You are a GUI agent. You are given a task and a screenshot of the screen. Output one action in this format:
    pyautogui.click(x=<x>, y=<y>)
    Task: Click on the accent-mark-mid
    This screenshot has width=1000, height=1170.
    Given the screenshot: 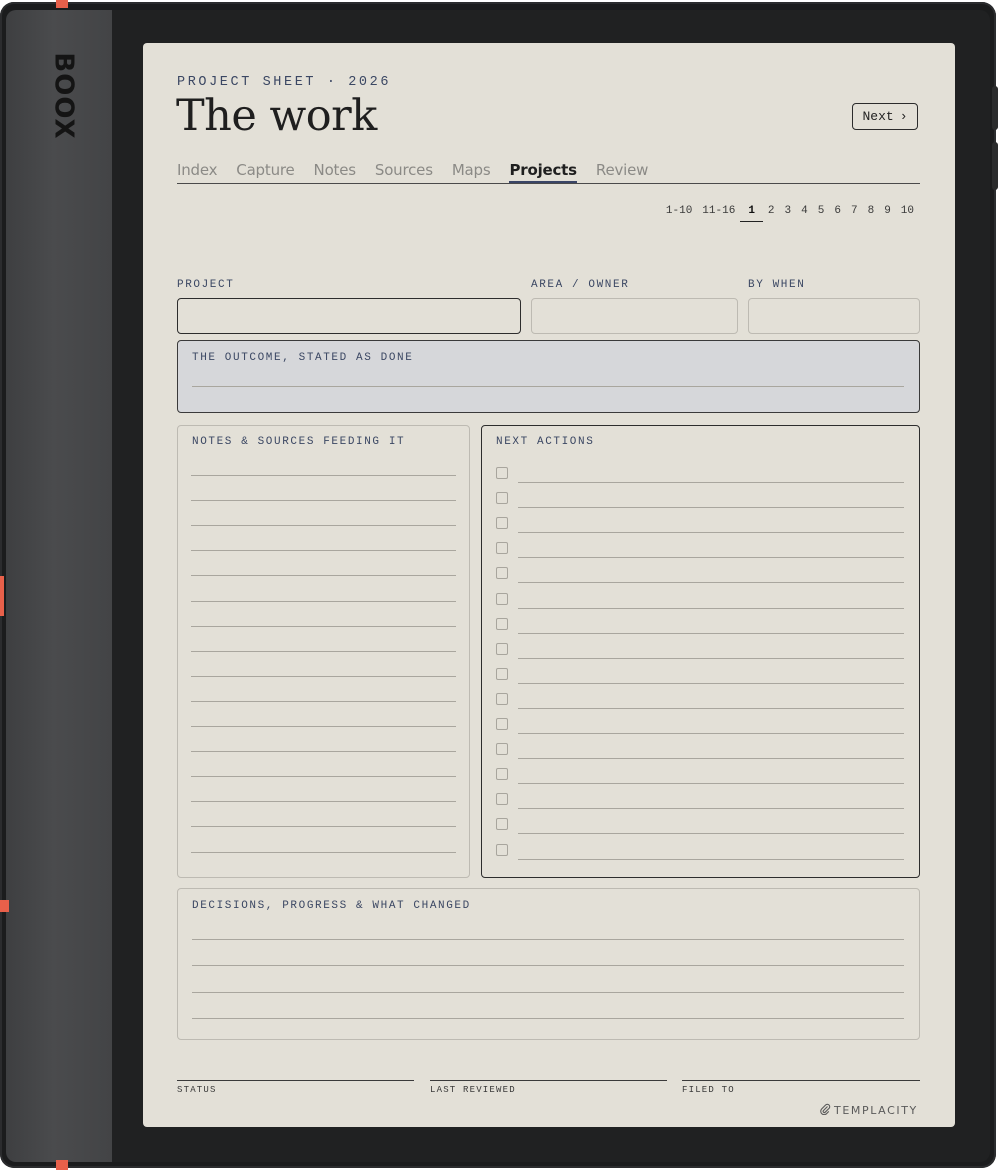 What is the action you would take?
    pyautogui.click(x=2, y=596)
    